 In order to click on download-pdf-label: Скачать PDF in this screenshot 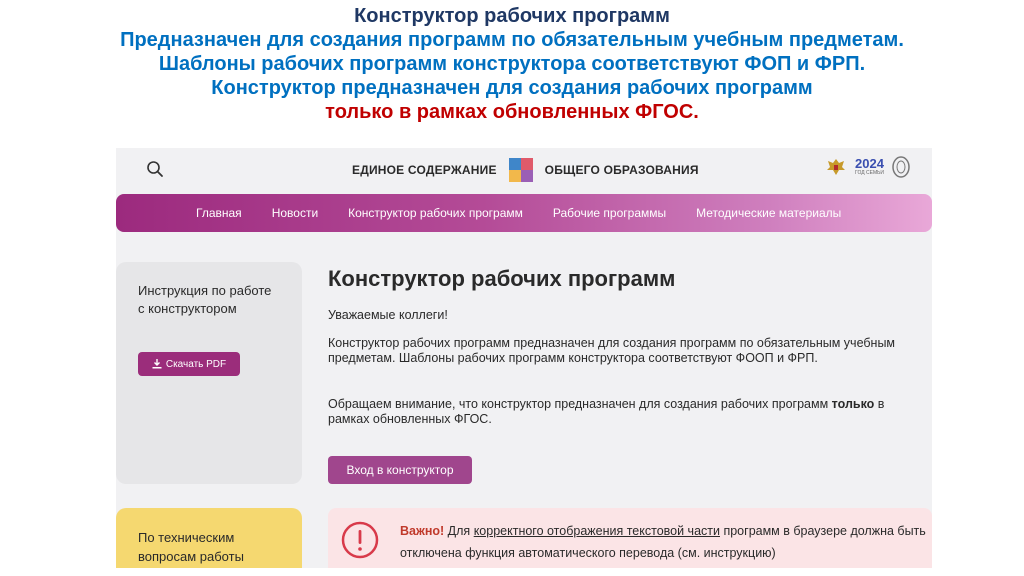, I will do `click(196, 364)`.